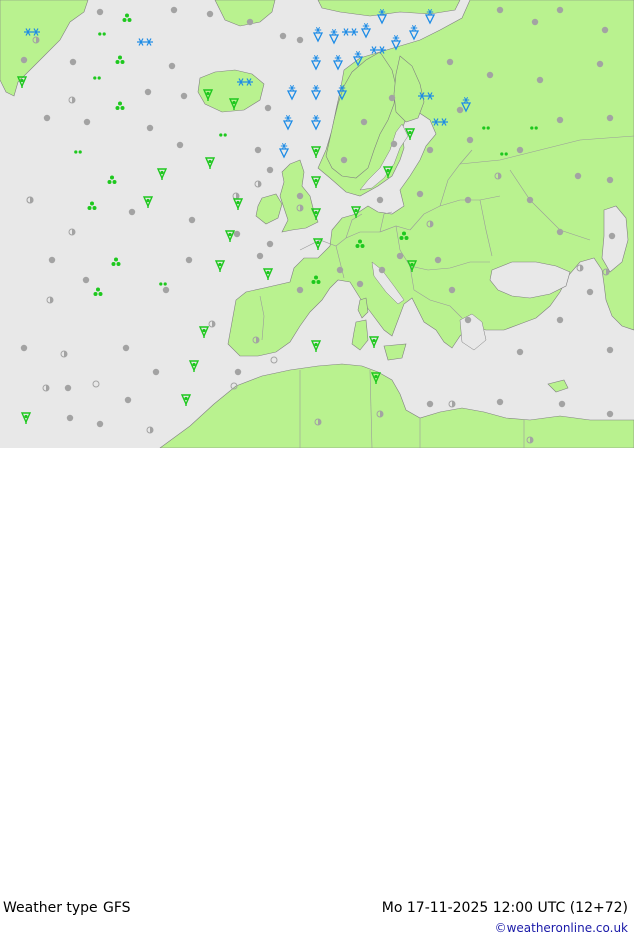  What do you see at coordinates (504, 908) in the screenshot?
I see `valid-time: Mo 17-11-2025 12:00 UTC (12+72)` at bounding box center [504, 908].